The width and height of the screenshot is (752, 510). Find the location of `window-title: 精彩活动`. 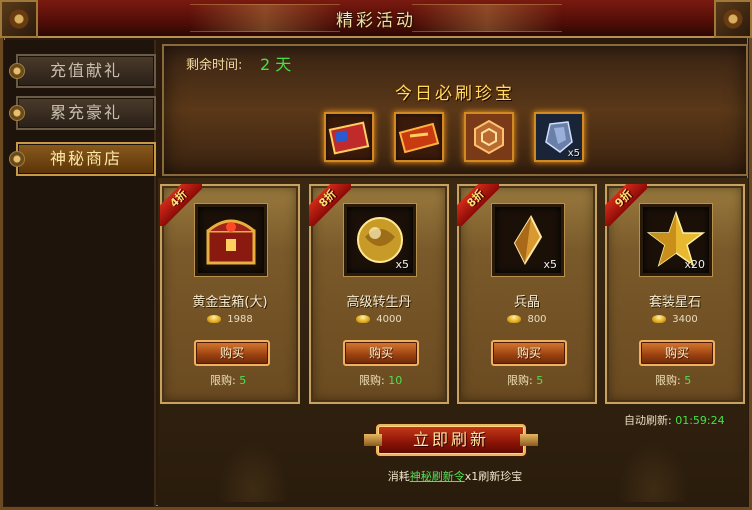

window-title: 精彩活动 is located at coordinates (376, 21).